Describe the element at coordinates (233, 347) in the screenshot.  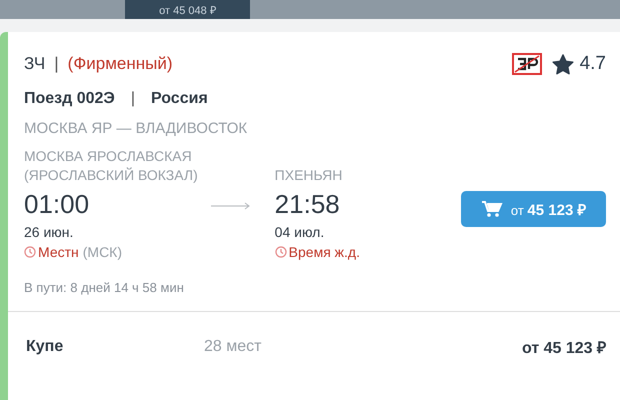
I see `seat-count: 28 мест` at that location.